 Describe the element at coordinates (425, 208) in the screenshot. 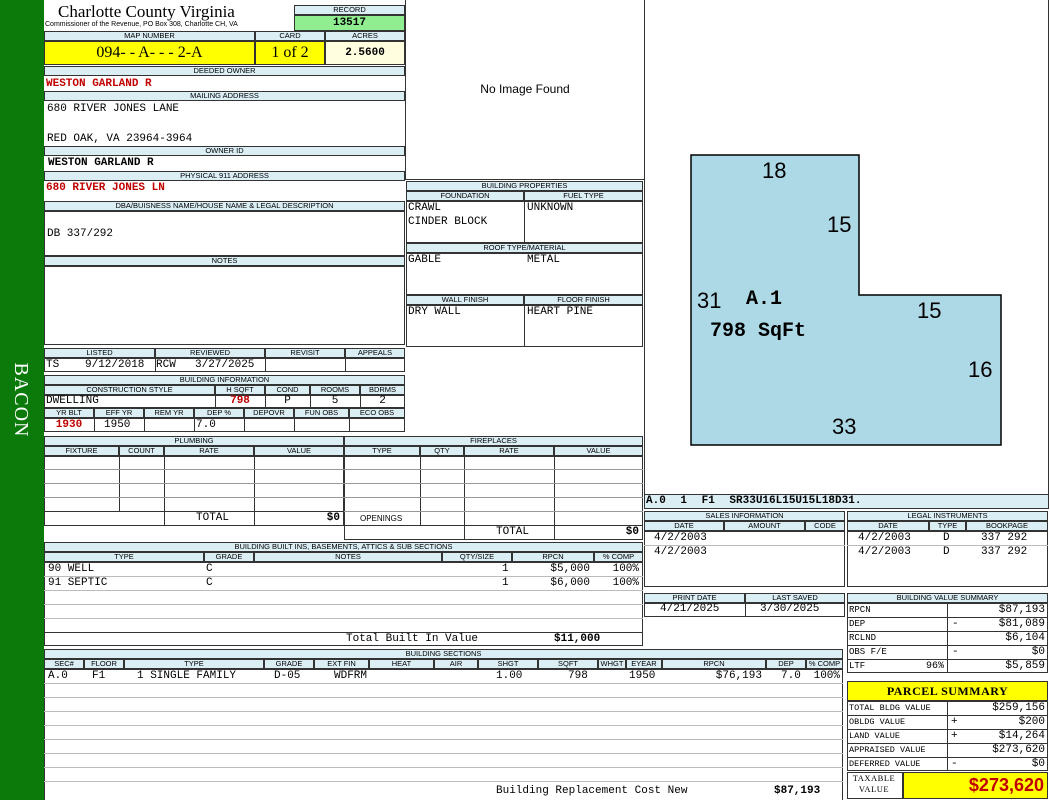

I see `foundation-line1: CRAWL` at that location.